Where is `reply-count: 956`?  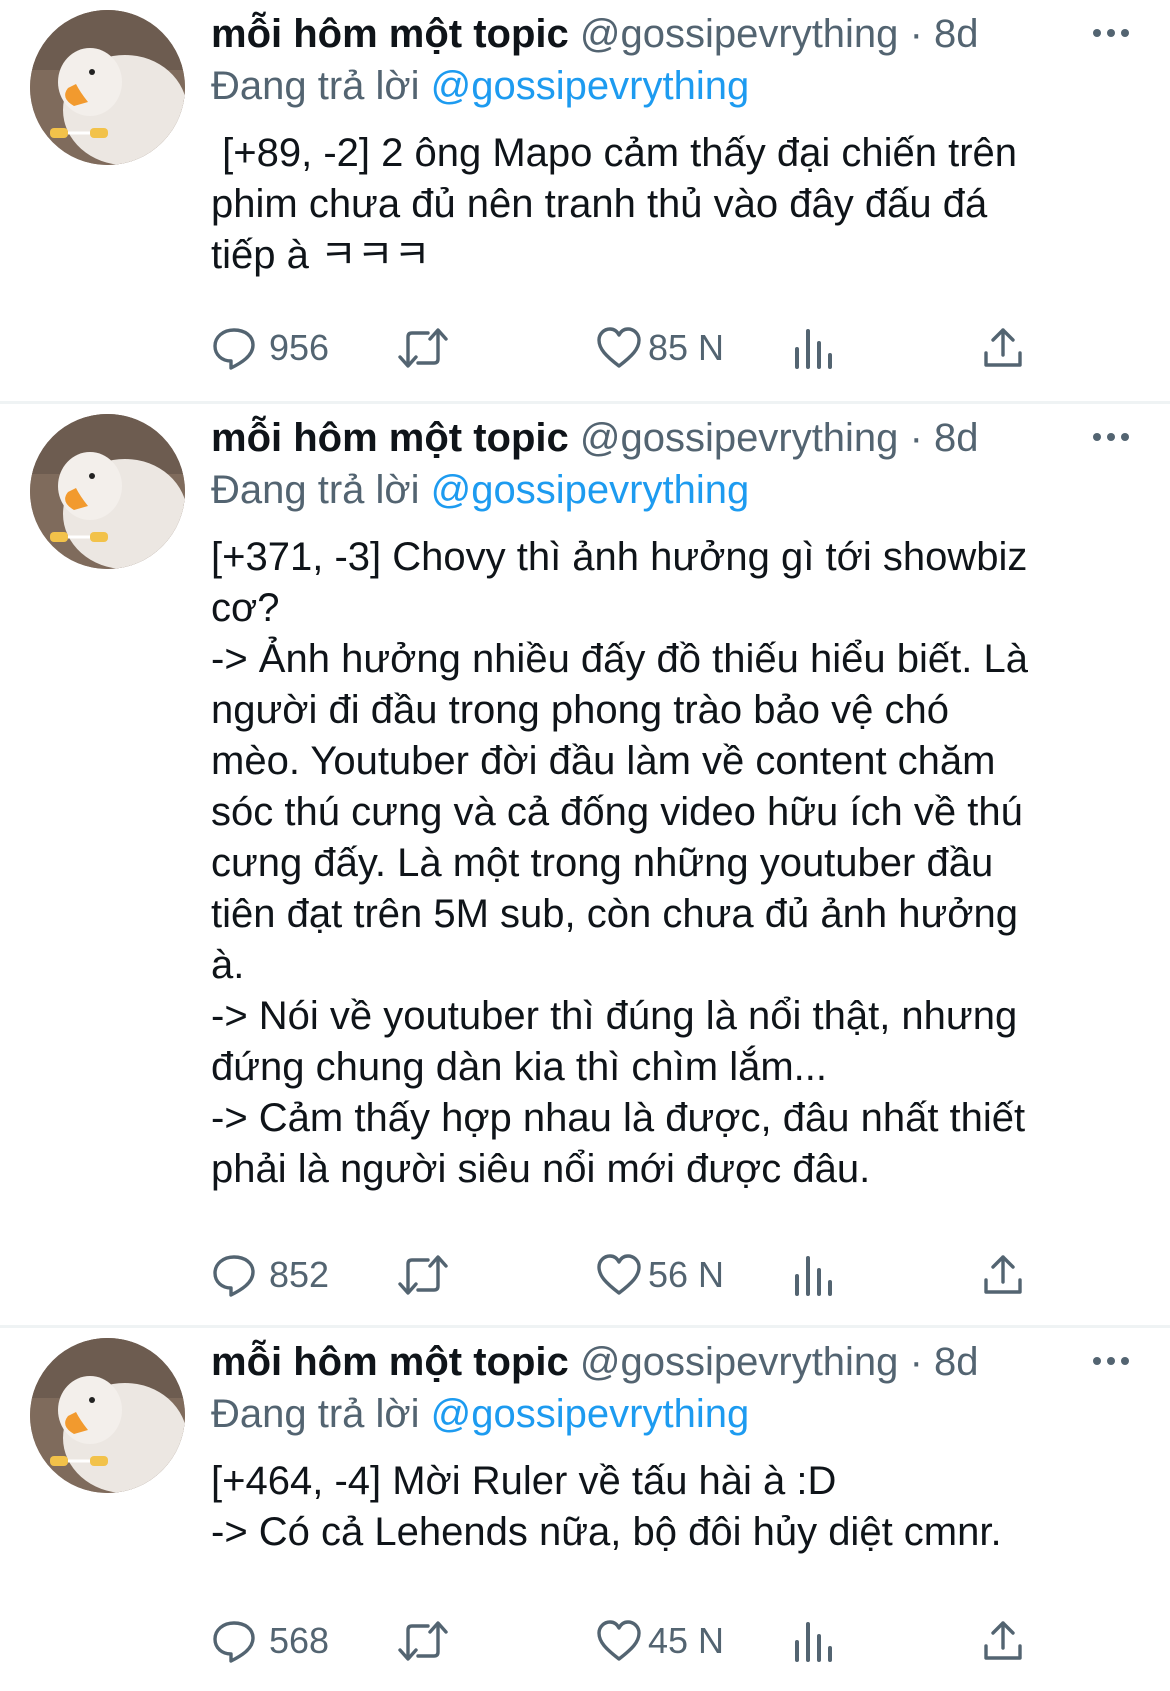
reply-count: 956 is located at coordinates (299, 347).